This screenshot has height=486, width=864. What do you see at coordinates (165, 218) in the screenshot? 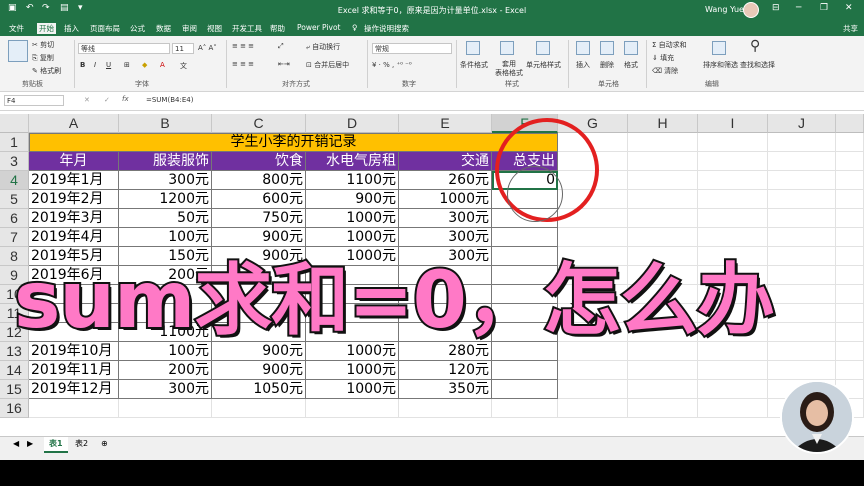
I see `data-cell: 50元` at bounding box center [165, 218].